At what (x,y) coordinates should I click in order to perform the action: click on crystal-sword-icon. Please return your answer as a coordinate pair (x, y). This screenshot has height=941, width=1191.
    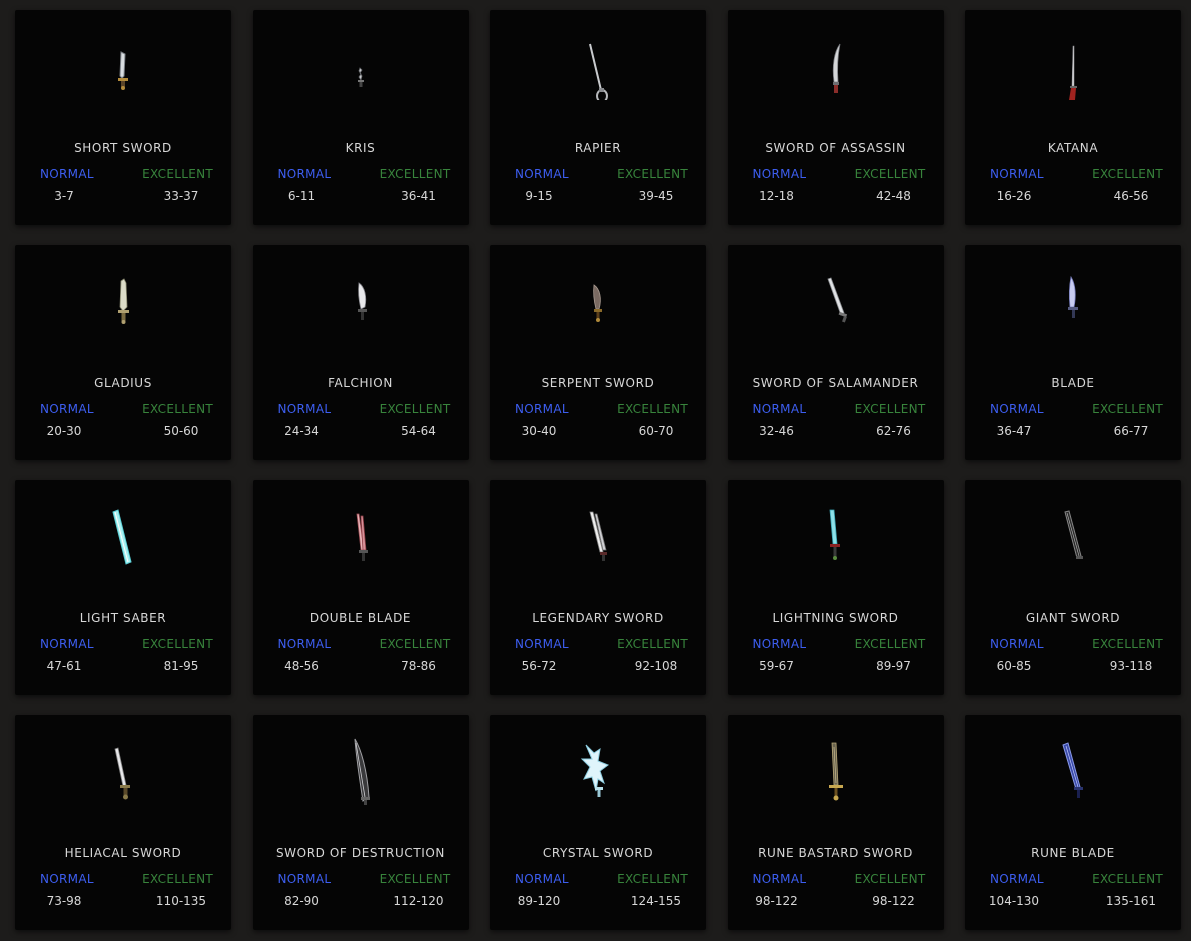
    Looking at the image, I should click on (598, 790).